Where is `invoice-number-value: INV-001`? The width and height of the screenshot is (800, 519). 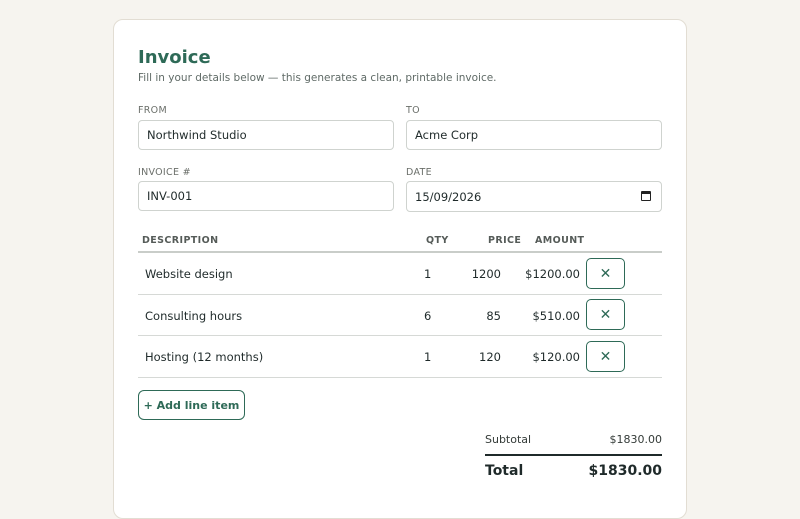 invoice-number-value: INV-001 is located at coordinates (170, 196).